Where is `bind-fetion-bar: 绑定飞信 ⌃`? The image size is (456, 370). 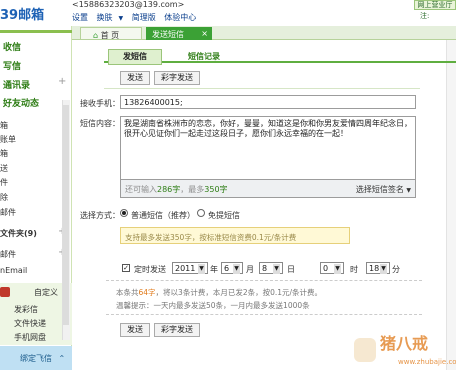
bind-fetion-bar: 绑定飞信 ⌃ is located at coordinates (36, 358).